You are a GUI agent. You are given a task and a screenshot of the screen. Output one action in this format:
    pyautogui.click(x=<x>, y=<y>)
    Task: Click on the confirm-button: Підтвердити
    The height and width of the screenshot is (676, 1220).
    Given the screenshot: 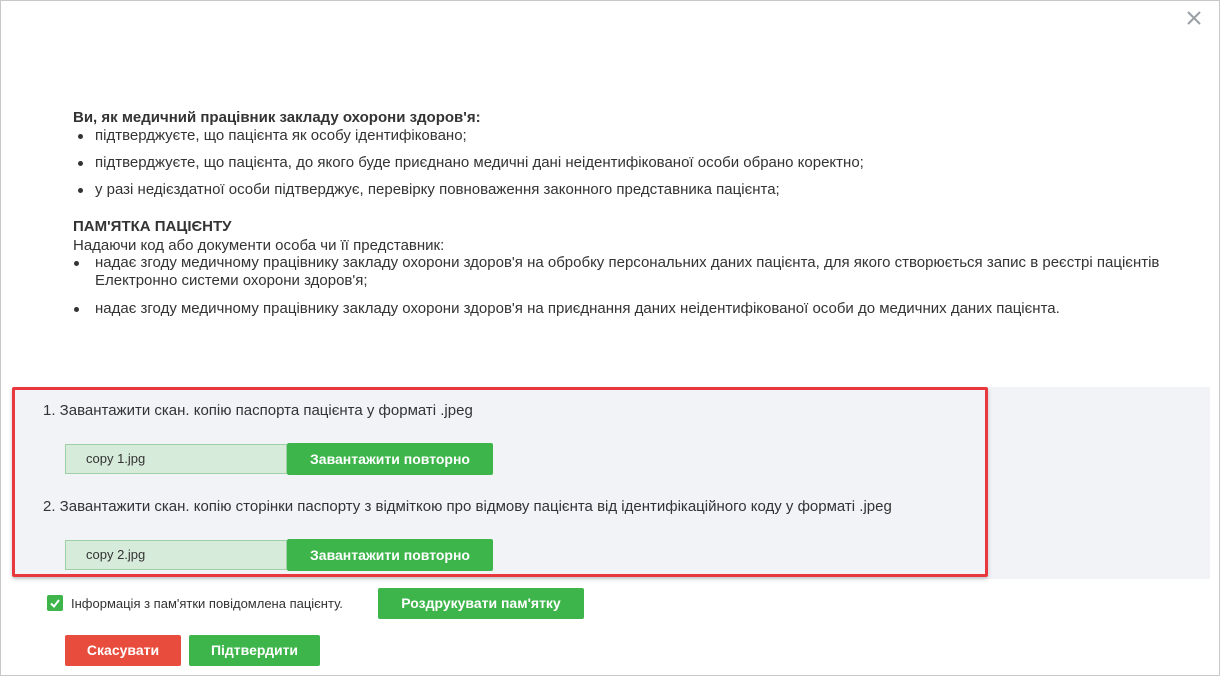 What is the action you would take?
    pyautogui.click(x=254, y=650)
    